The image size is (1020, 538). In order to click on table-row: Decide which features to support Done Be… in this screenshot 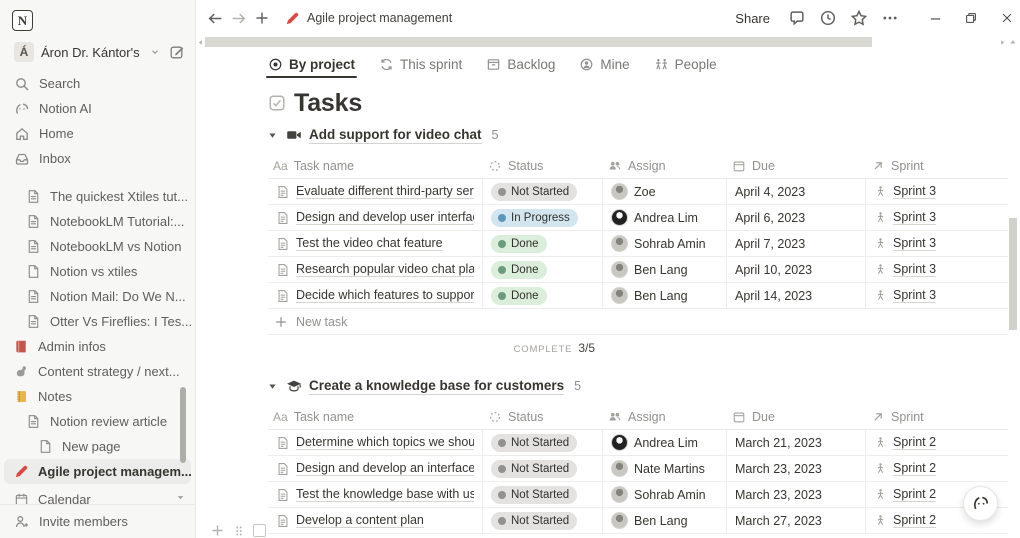, I will do `click(638, 296)`.